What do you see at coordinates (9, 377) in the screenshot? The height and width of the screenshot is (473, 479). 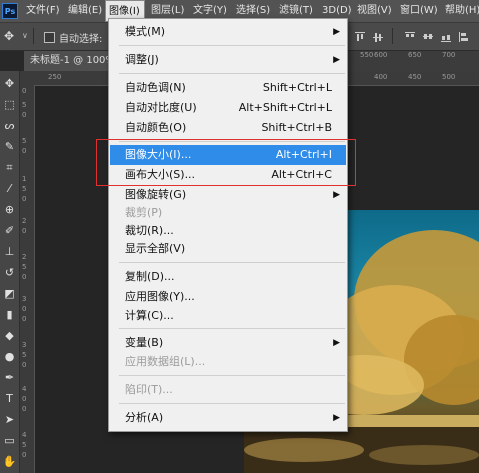 I see `pen-tool-icon: ✒` at bounding box center [9, 377].